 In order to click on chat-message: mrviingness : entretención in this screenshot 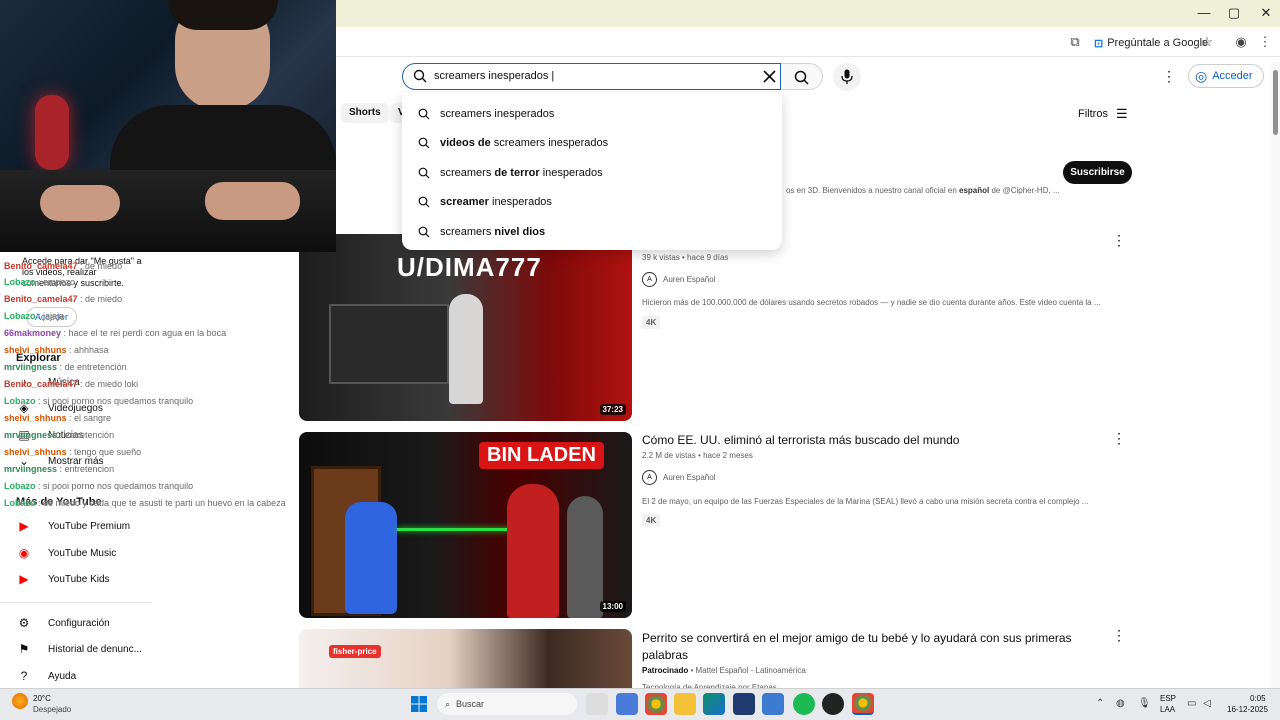, I will do `click(59, 435)`.